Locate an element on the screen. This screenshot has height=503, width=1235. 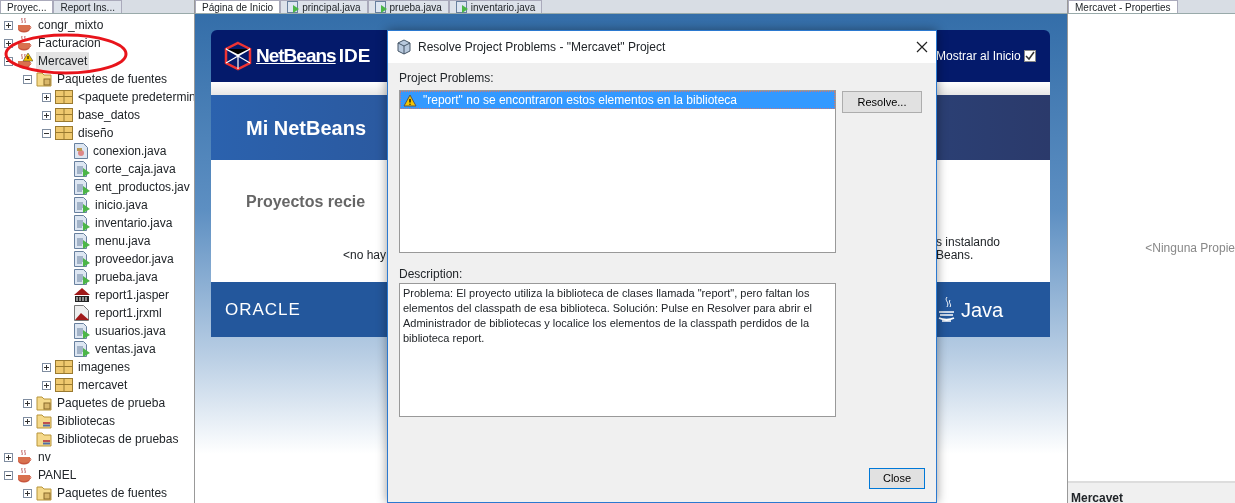
close-icon is located at coordinates (922, 47).